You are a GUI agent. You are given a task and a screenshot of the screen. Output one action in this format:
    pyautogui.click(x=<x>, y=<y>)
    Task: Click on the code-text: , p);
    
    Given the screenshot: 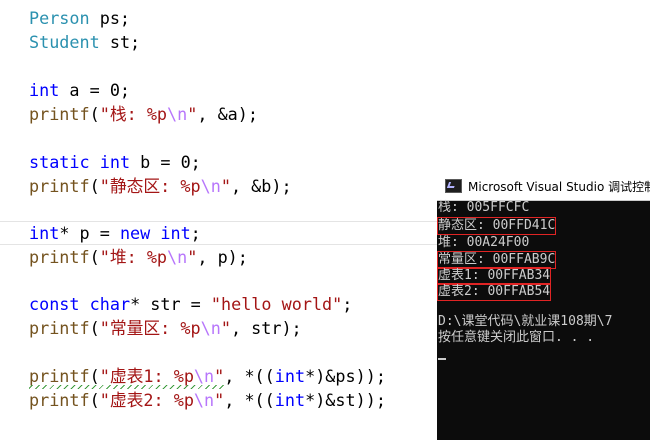 What is the action you would take?
    pyautogui.click(x=222, y=257)
    